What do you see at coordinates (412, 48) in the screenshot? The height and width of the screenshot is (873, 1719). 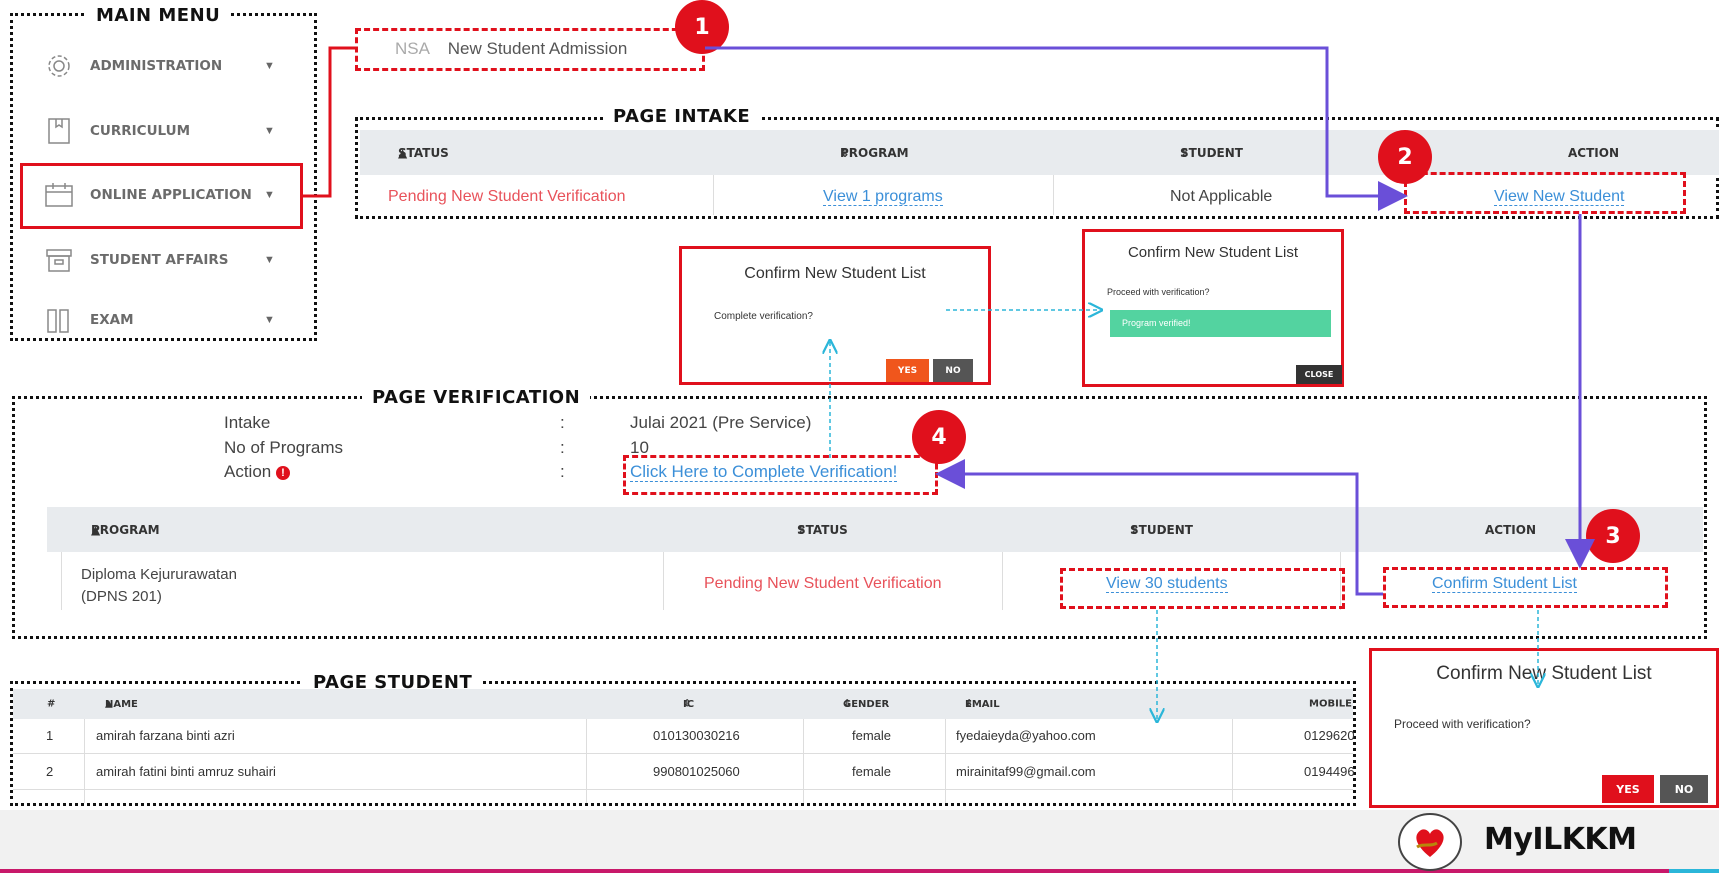 I see `nsa-code: NSA` at bounding box center [412, 48].